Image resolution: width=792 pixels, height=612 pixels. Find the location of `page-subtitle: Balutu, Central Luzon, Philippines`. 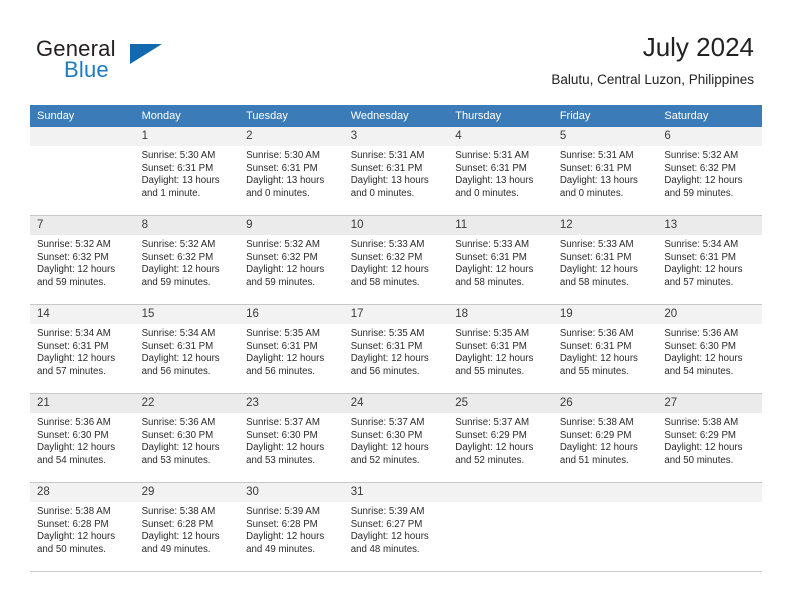

page-subtitle: Balutu, Central Luzon, Philippines is located at coordinates (652, 79).